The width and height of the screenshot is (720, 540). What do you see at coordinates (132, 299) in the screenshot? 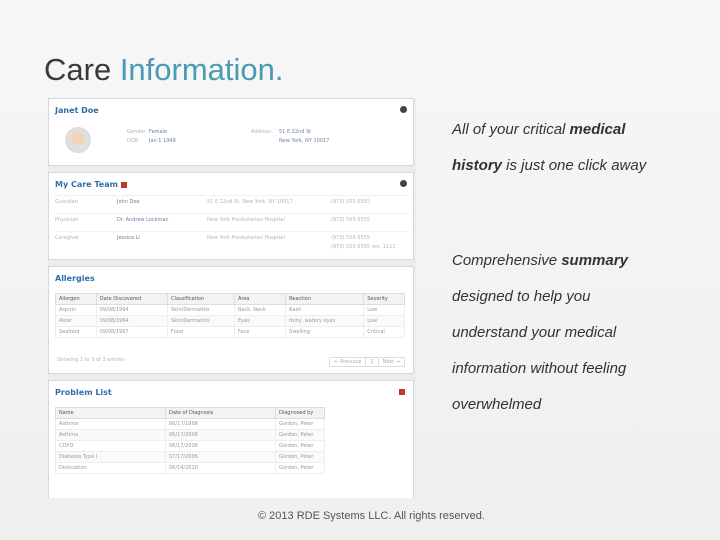
I see `column-header: Date Discovered` at bounding box center [132, 299].